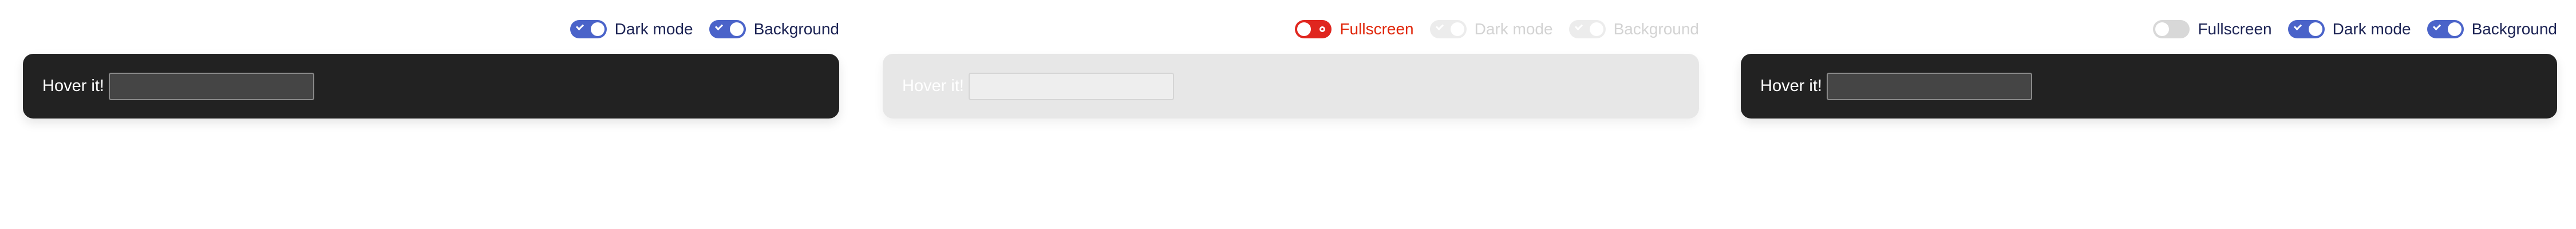 The image size is (2576, 229). What do you see at coordinates (1322, 29) in the screenshot?
I see `toggle-dot-icon` at bounding box center [1322, 29].